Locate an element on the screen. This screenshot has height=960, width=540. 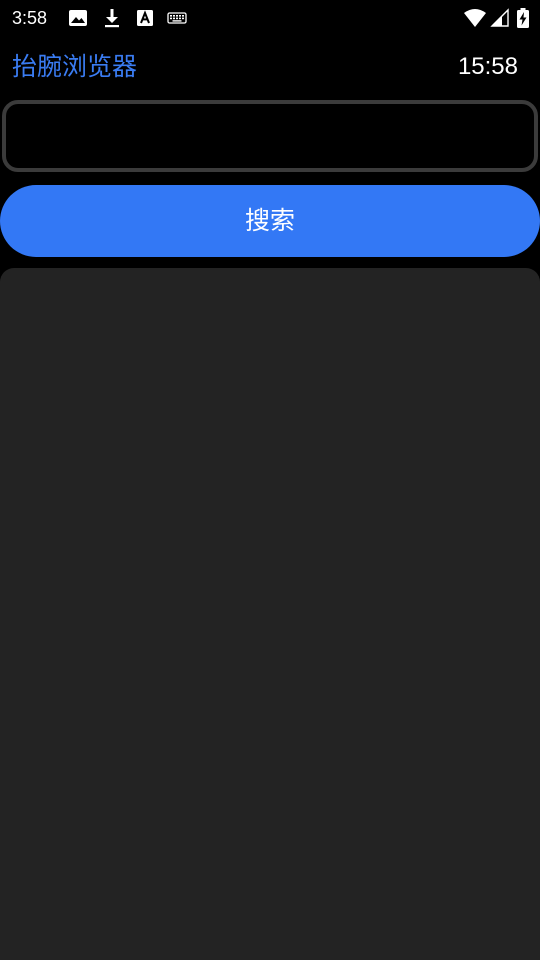
app-title: 抬腕浏览器 is located at coordinates (75, 66).